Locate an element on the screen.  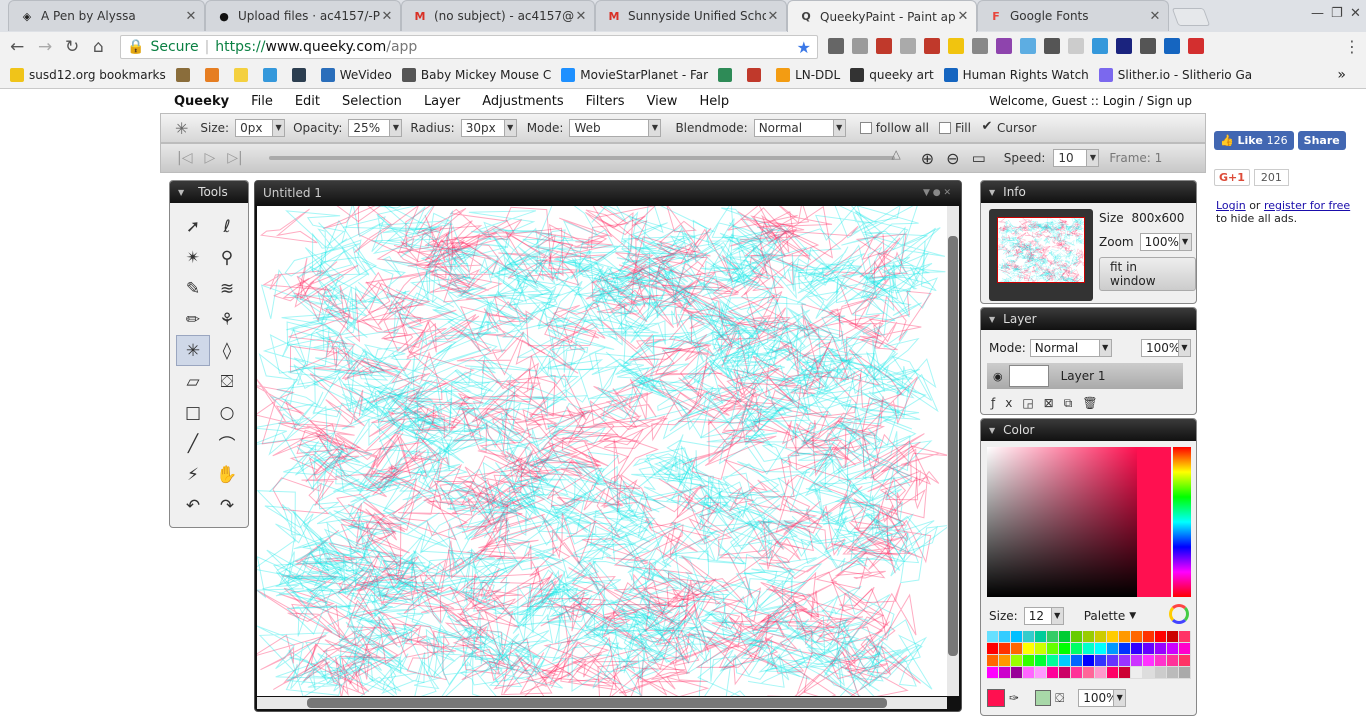
primary-color-swatch is located at coordinates (996, 698).